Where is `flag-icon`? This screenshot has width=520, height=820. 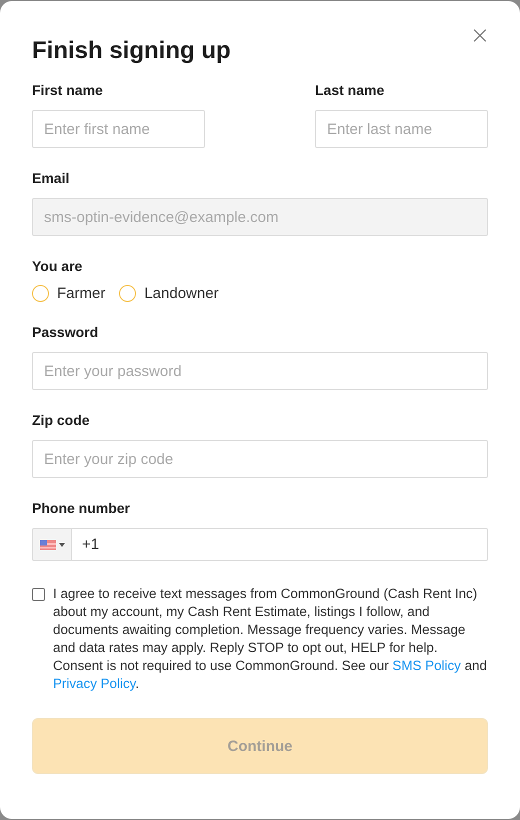 flag-icon is located at coordinates (48, 545).